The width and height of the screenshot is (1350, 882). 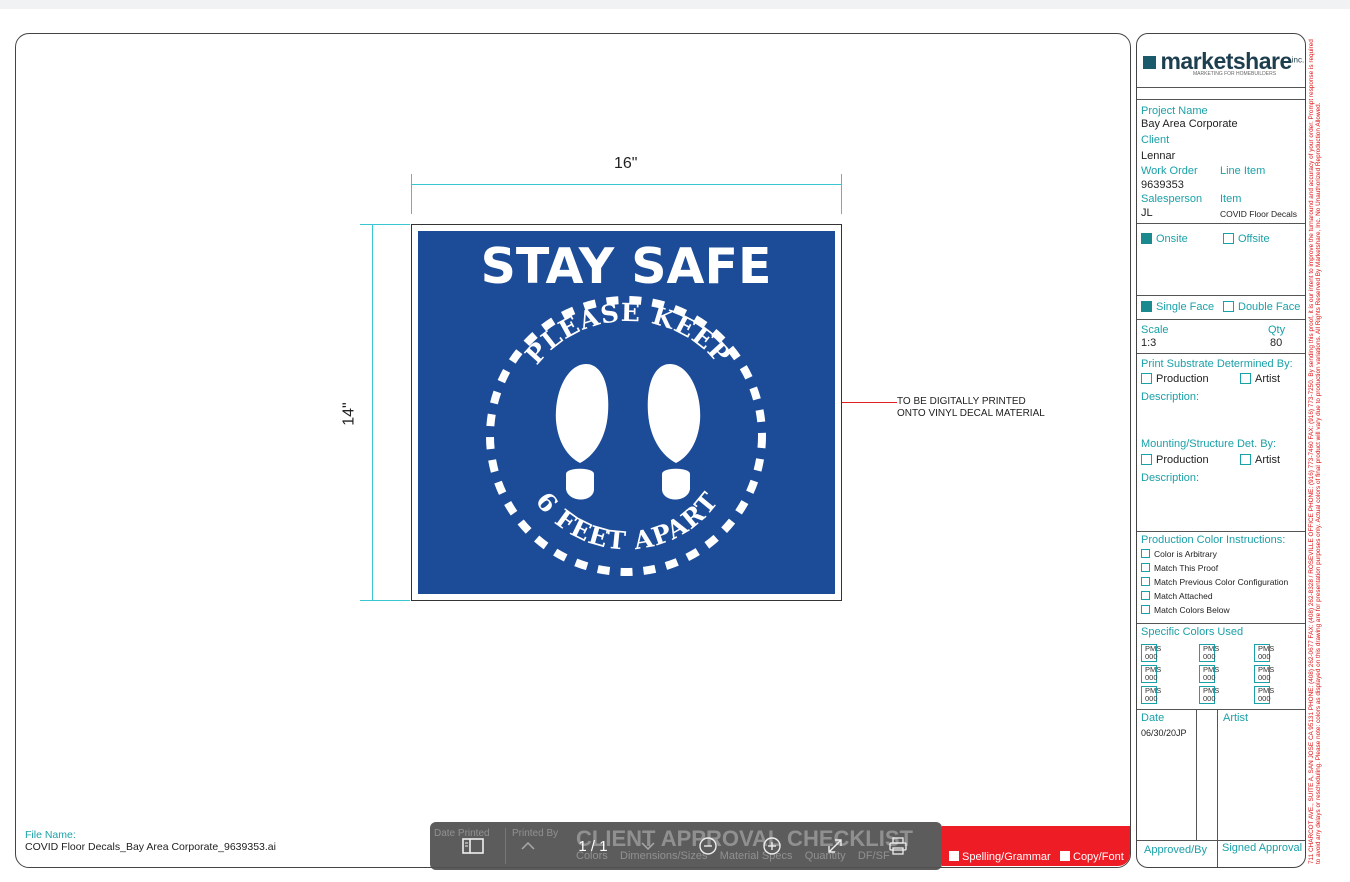 What do you see at coordinates (1182, 379) in the screenshot?
I see `substrate-production-label: Production` at bounding box center [1182, 379].